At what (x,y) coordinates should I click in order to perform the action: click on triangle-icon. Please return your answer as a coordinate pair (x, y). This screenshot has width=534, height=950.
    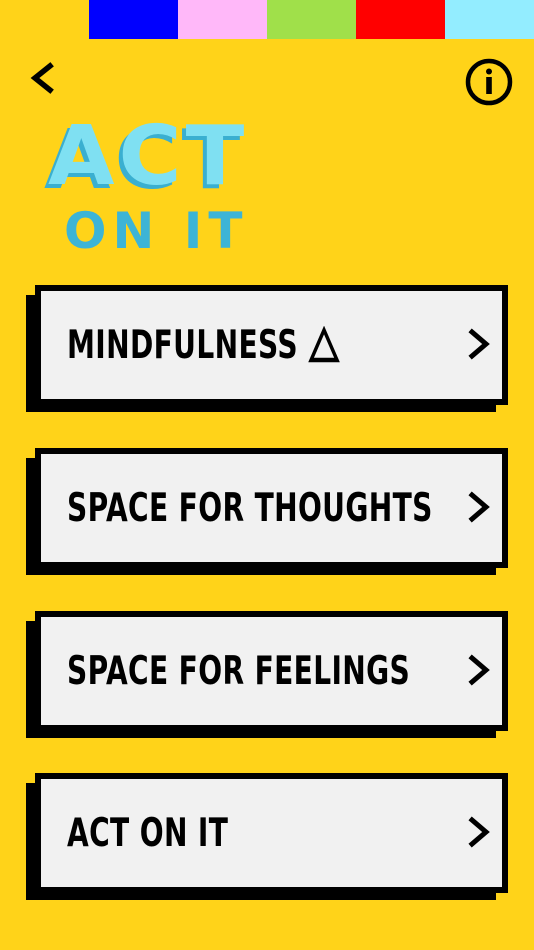
    Looking at the image, I should click on (324, 344).